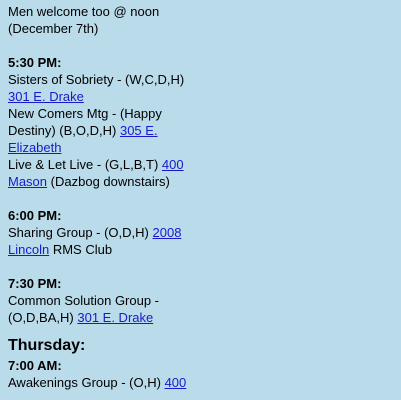  I want to click on time-heading: 5:30 PM:, so click(35, 62).